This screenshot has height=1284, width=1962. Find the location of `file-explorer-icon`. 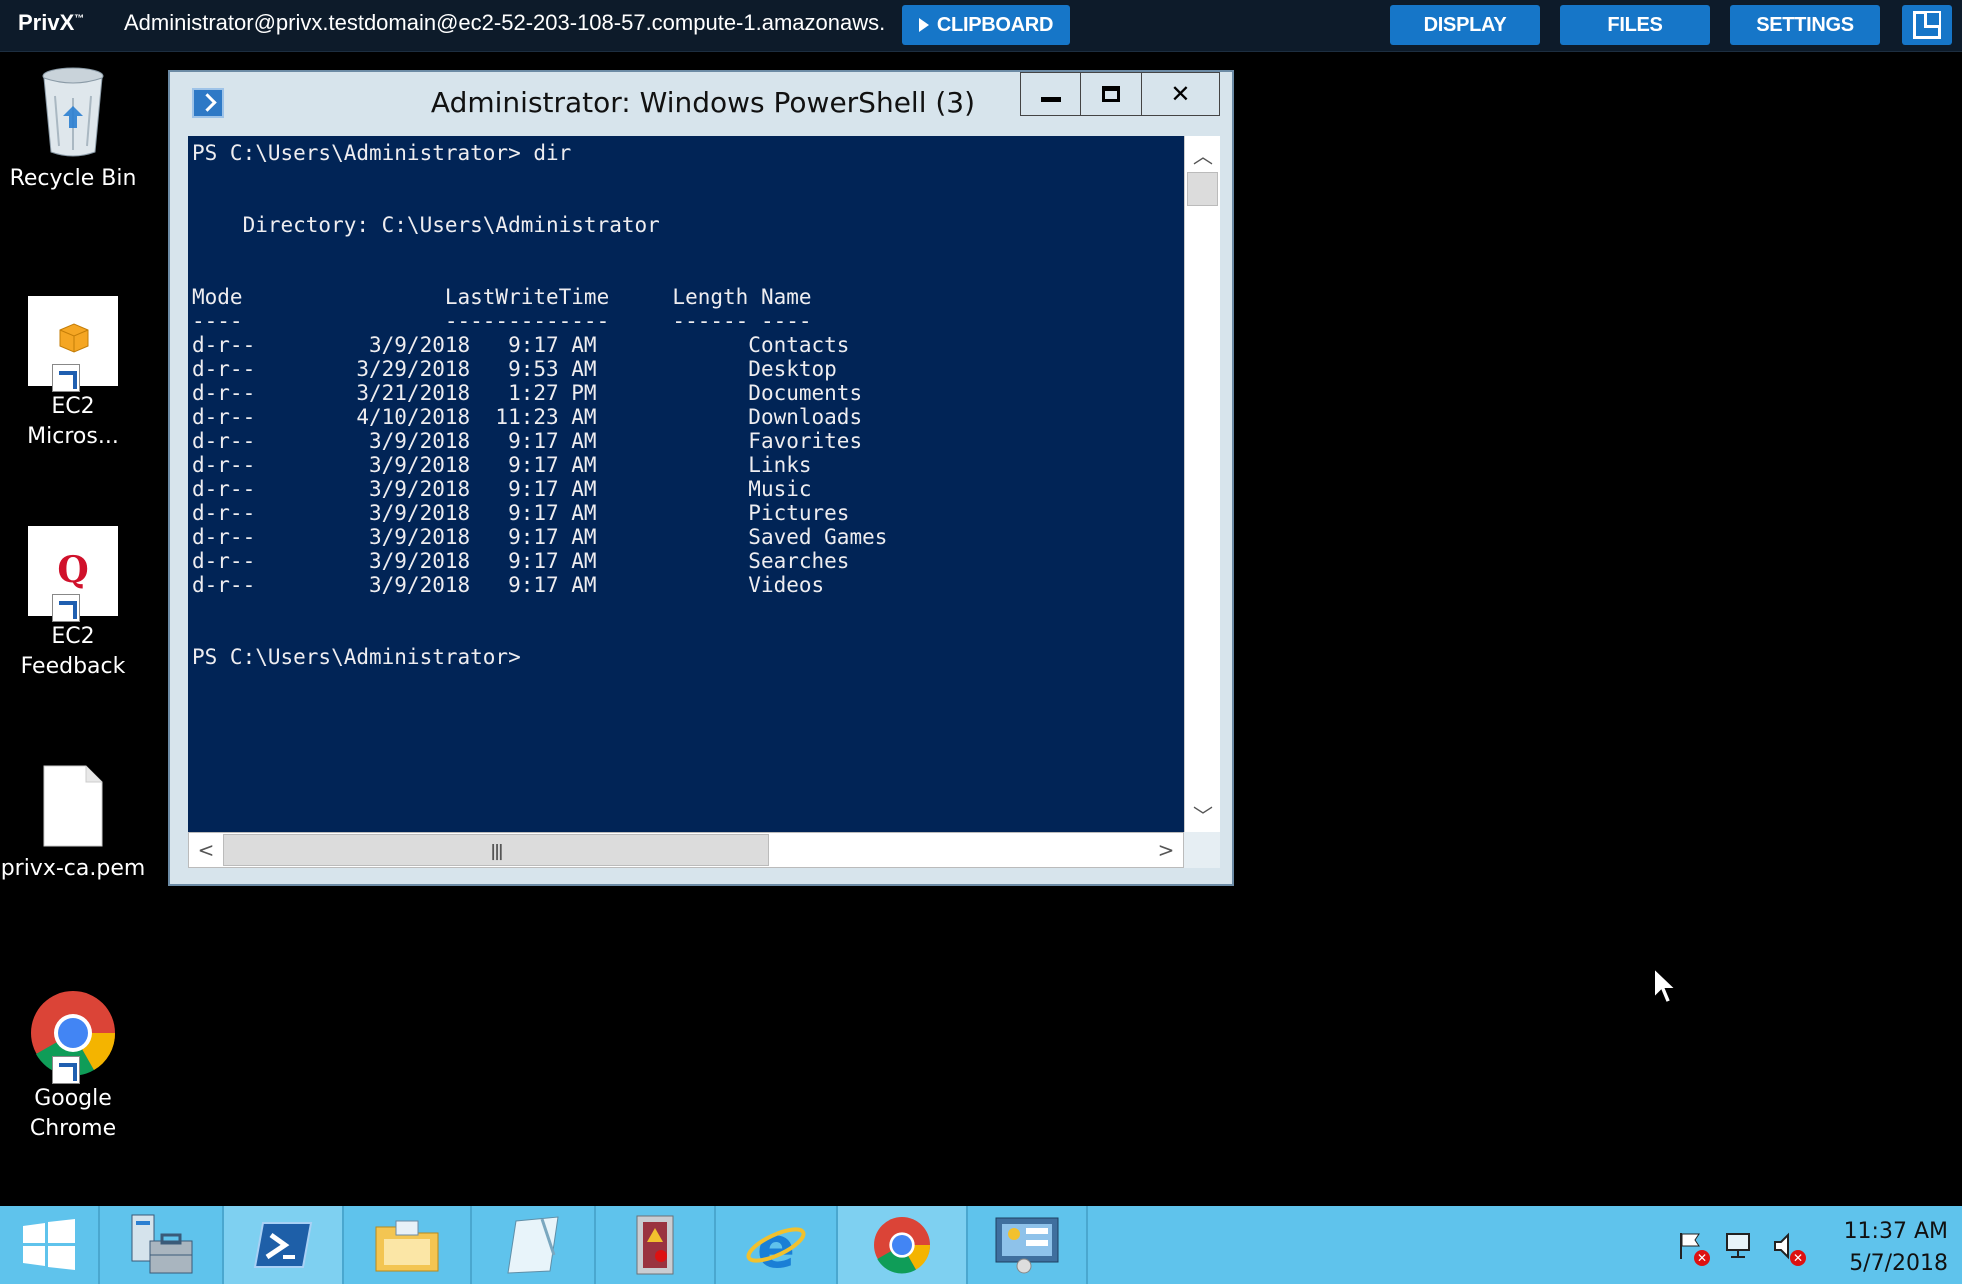

file-explorer-icon is located at coordinates (407, 1246).